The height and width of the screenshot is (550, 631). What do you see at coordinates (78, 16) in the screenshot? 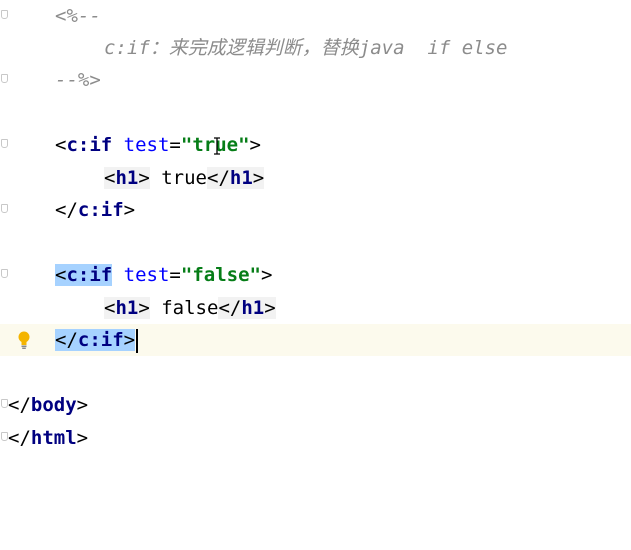
I see `comment-open: <%--` at bounding box center [78, 16].